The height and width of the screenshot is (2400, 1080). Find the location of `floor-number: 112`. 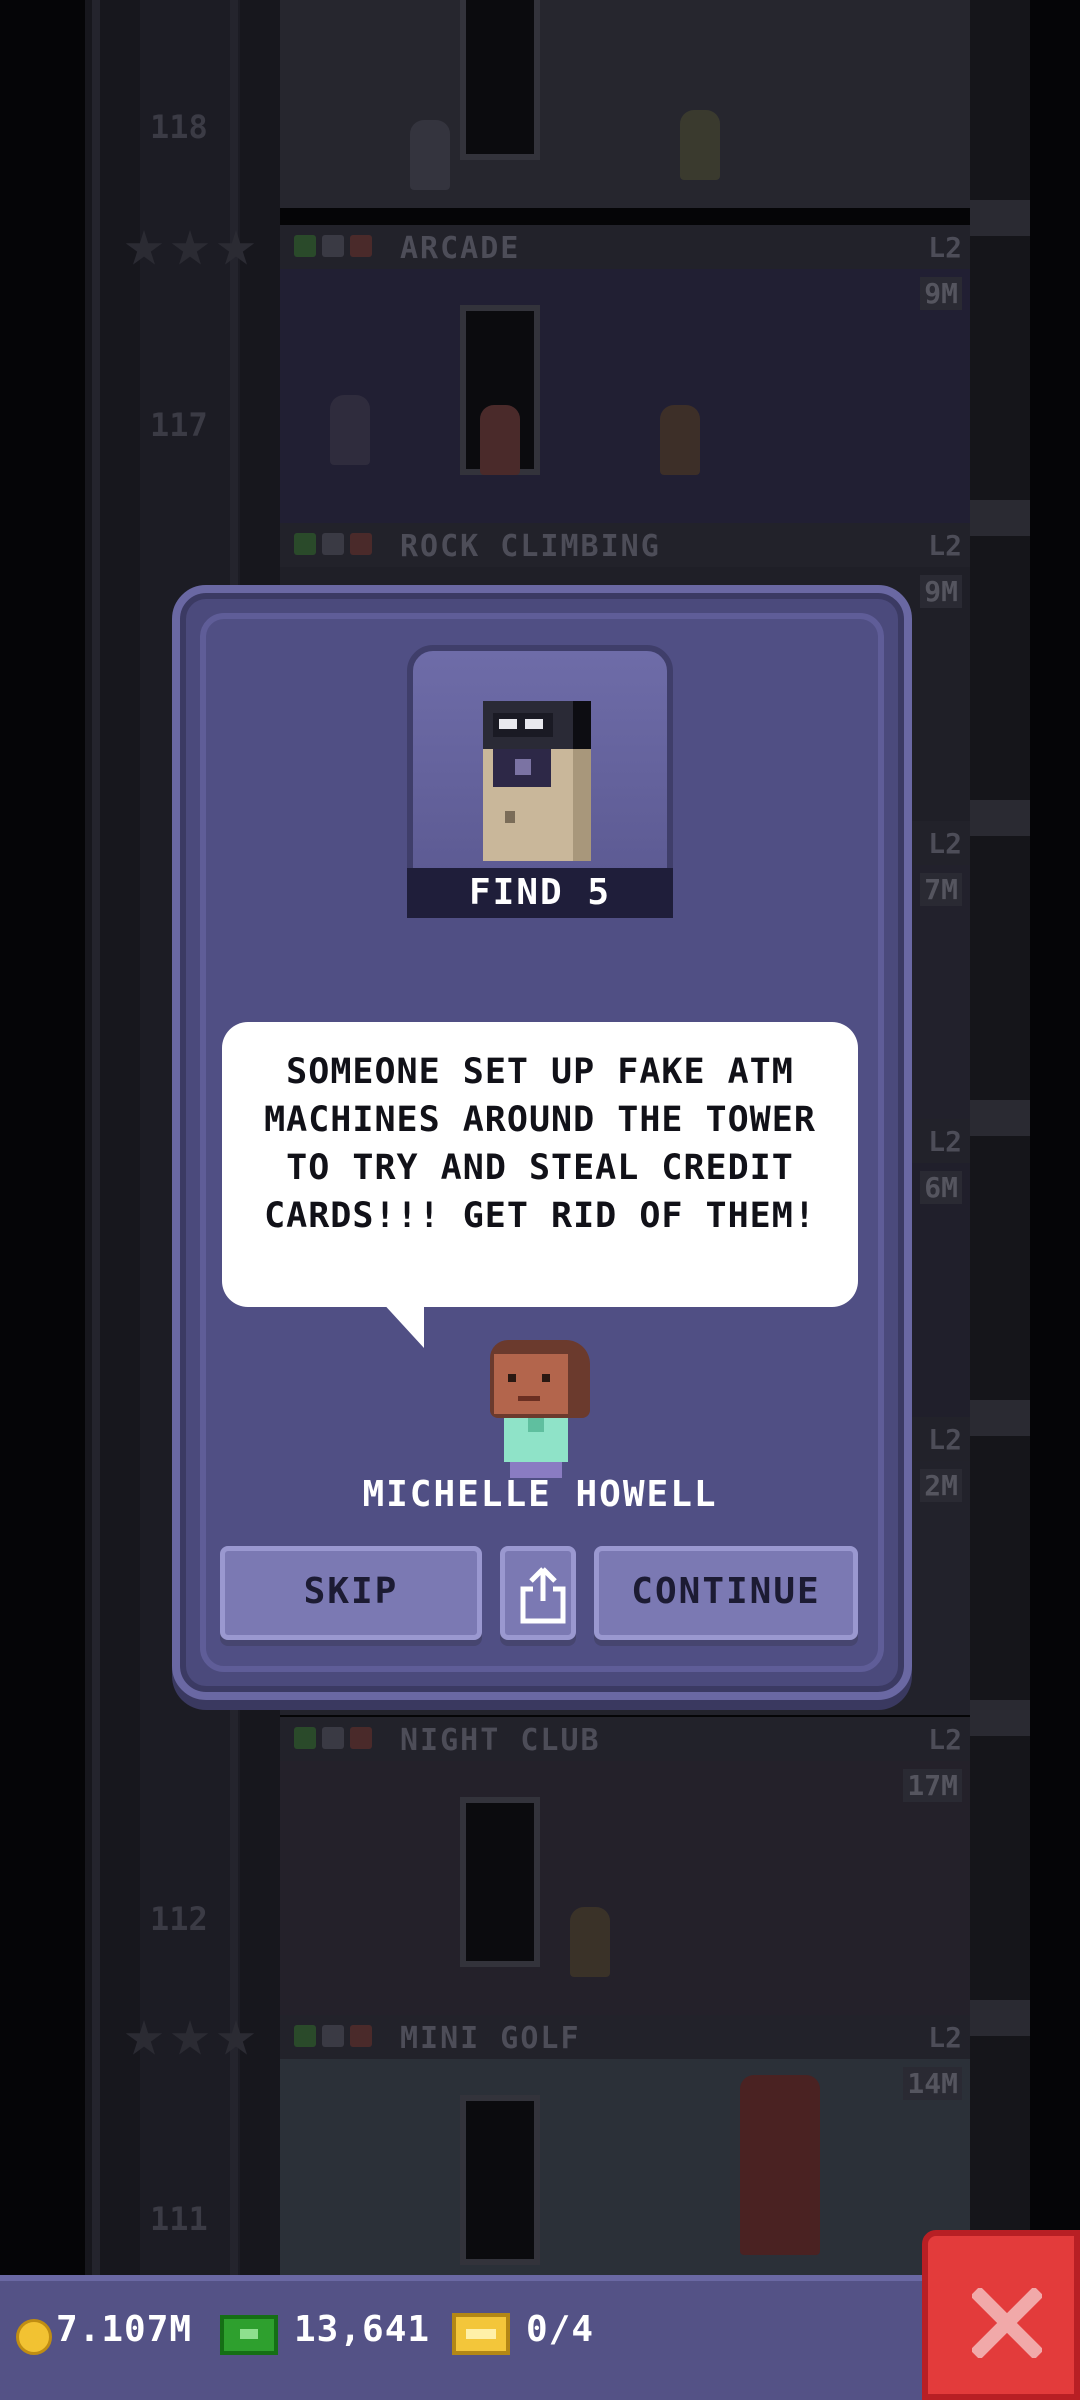

floor-number: 112 is located at coordinates (179, 1919).